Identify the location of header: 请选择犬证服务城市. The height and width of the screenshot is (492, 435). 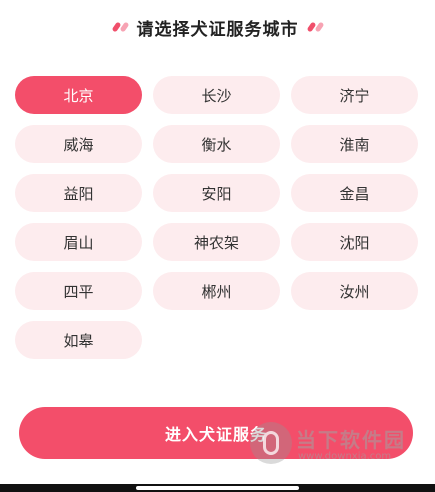
(217, 27).